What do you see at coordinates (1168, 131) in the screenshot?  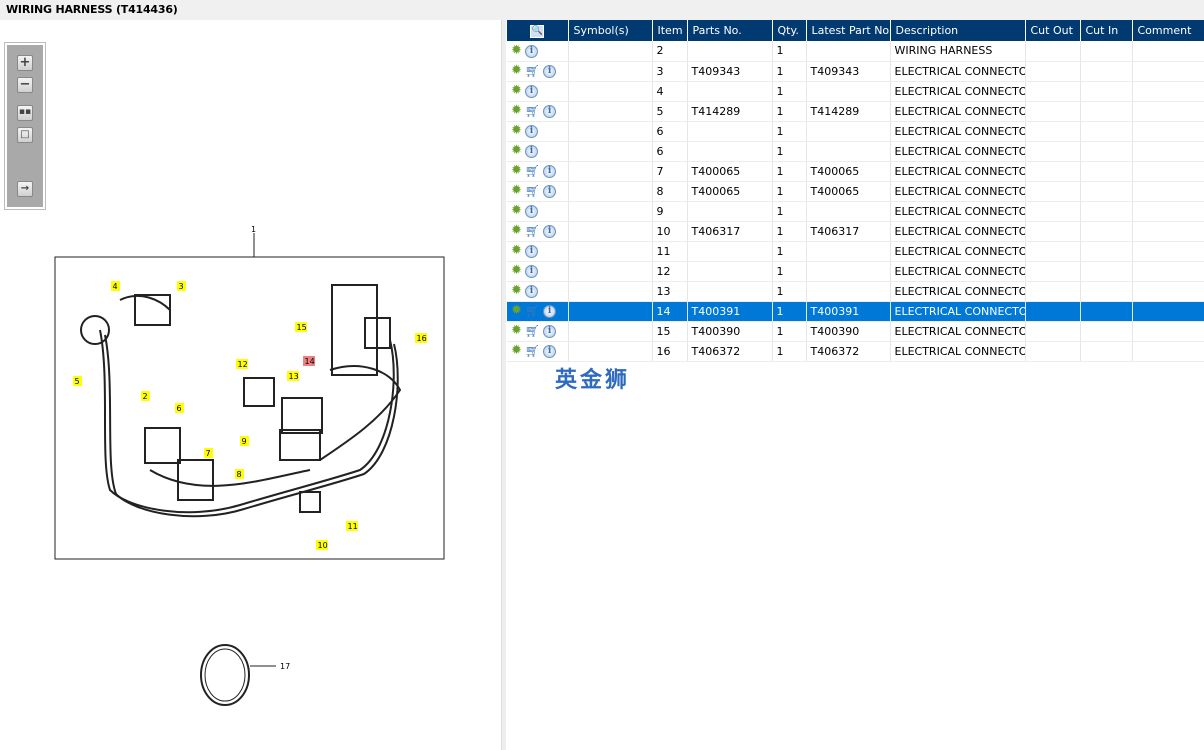 I see `comment-cell` at bounding box center [1168, 131].